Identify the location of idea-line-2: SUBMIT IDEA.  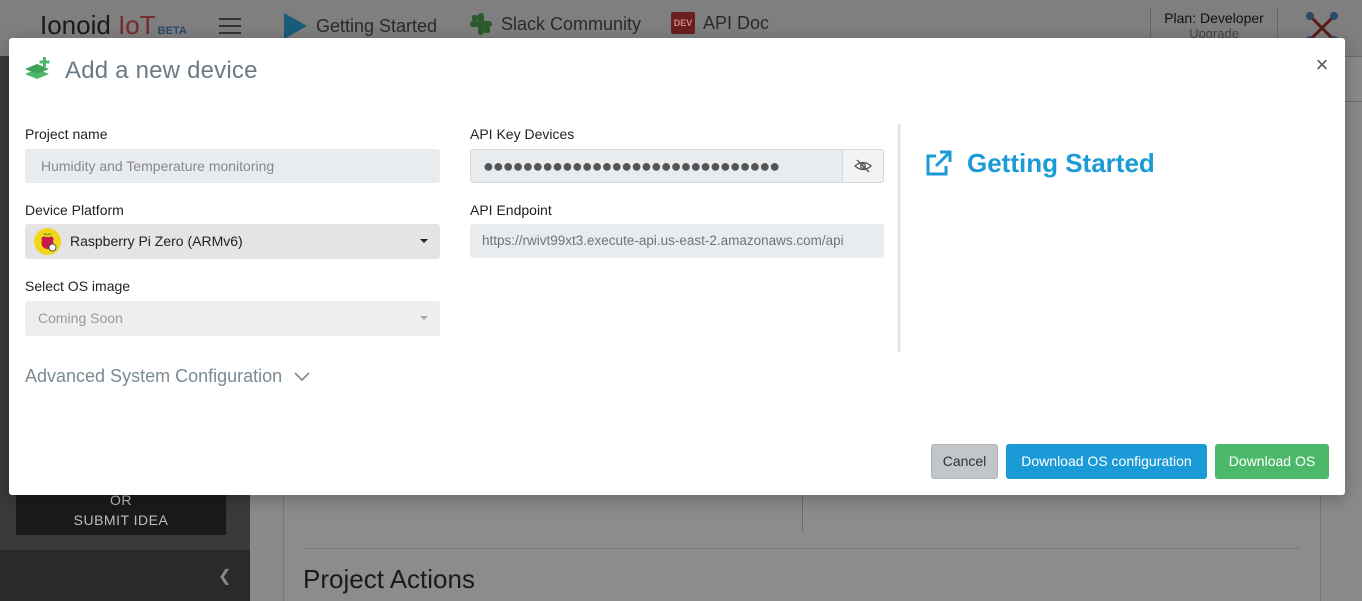
(121, 520).